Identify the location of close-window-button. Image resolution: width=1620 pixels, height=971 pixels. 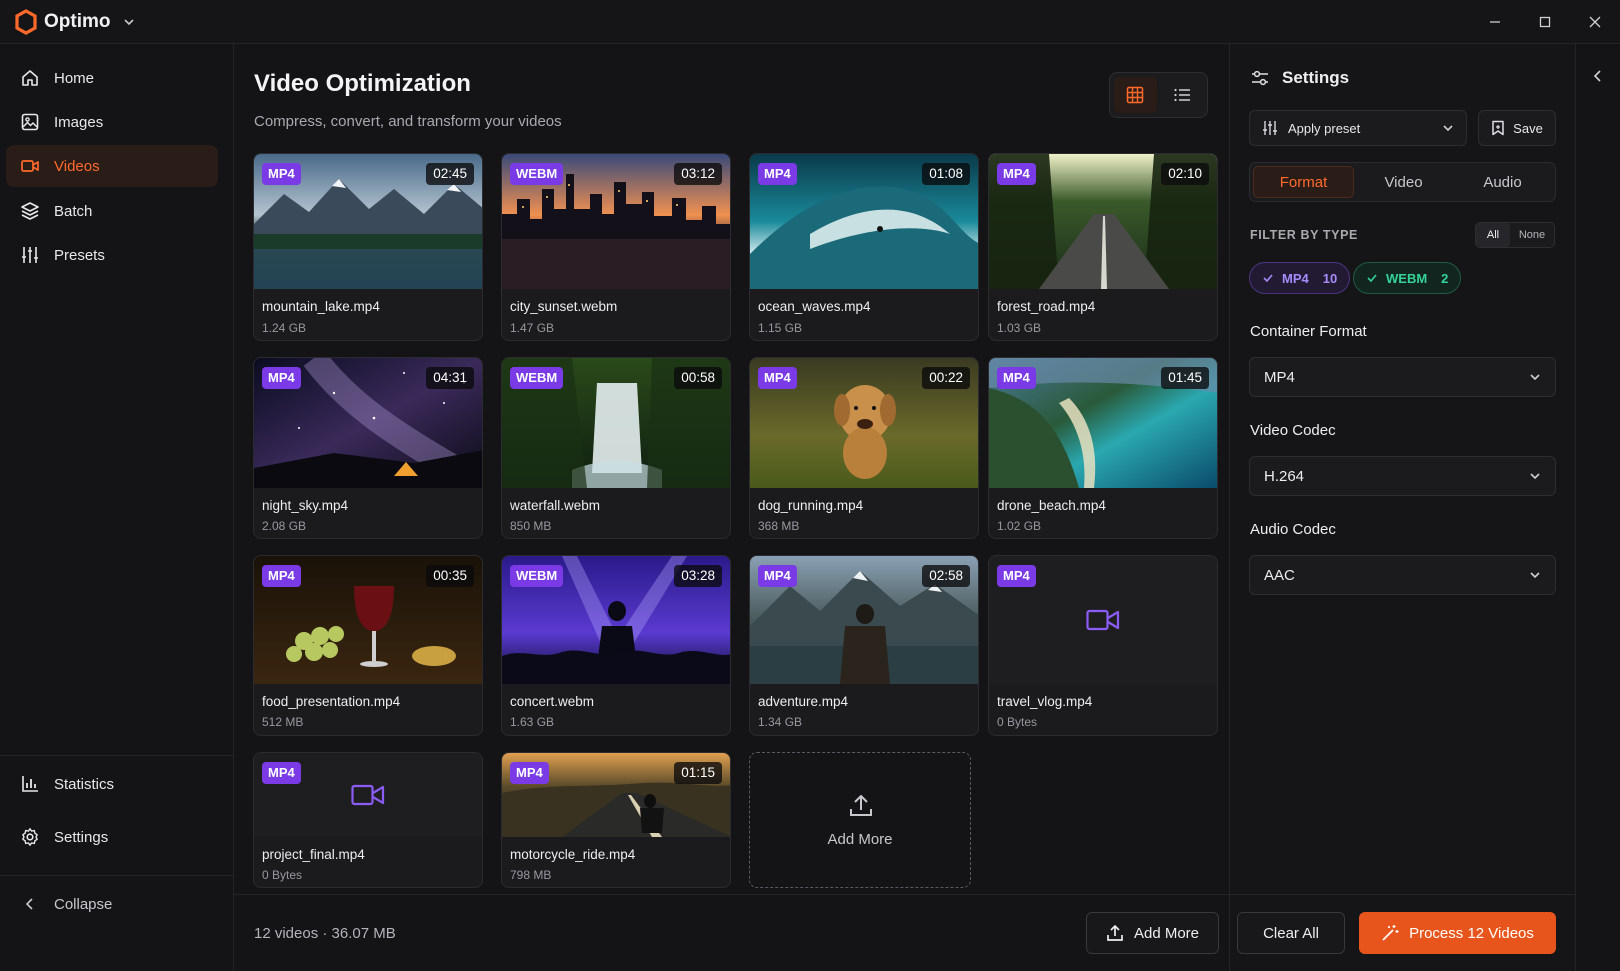
(1595, 22).